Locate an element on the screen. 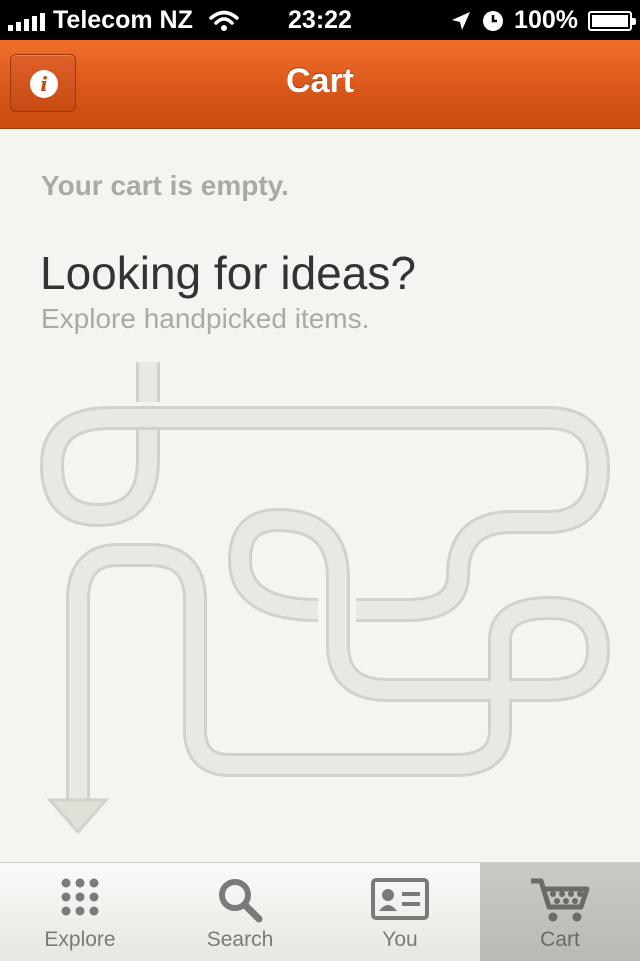 This screenshot has height=961, width=640. navigation-bar: i Cart is located at coordinates (320, 84).